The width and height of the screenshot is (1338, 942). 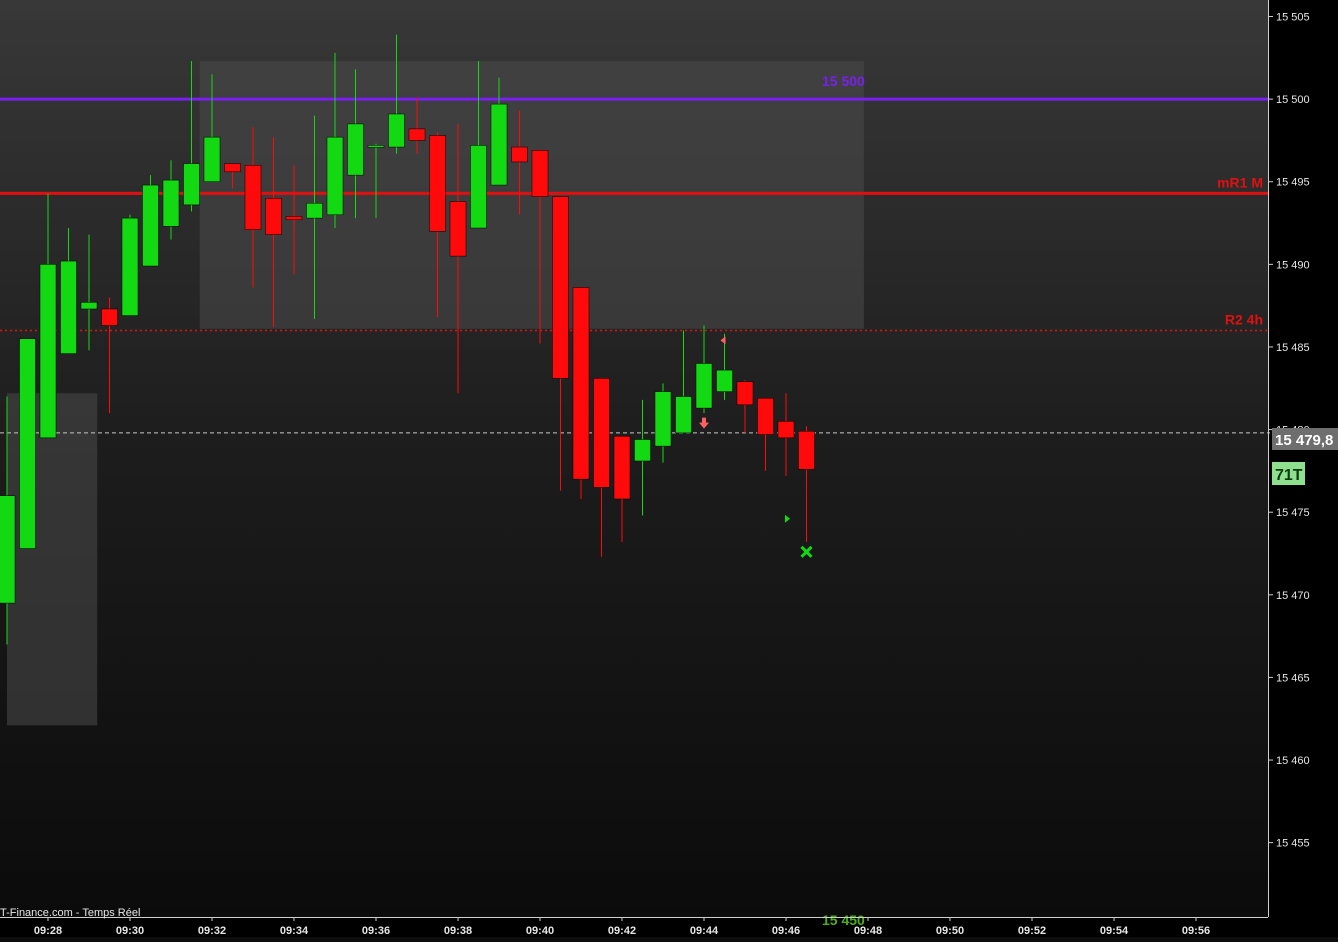 I want to click on y-tick-label: 15 505, so click(x=1293, y=18).